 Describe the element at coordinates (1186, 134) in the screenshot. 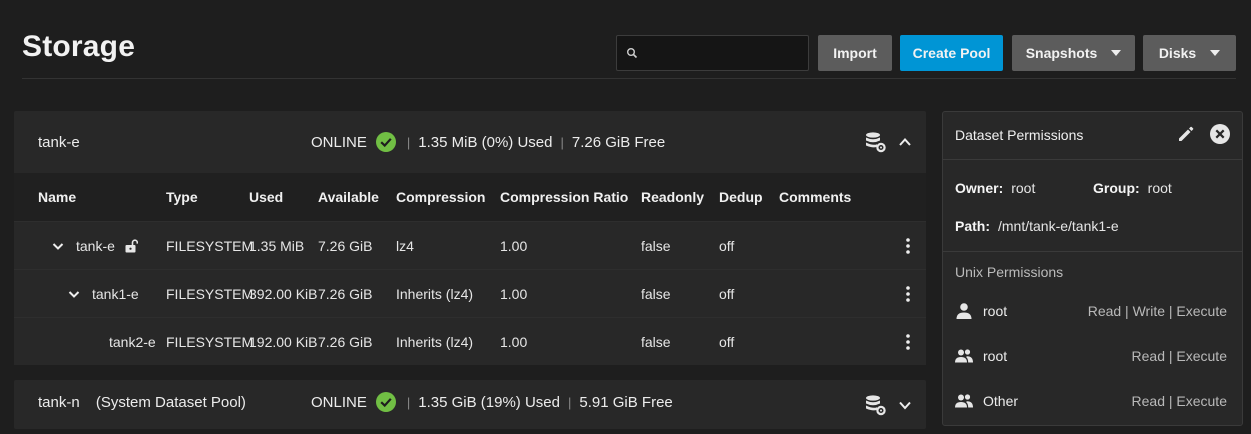

I see `edit-pencil-icon` at that location.